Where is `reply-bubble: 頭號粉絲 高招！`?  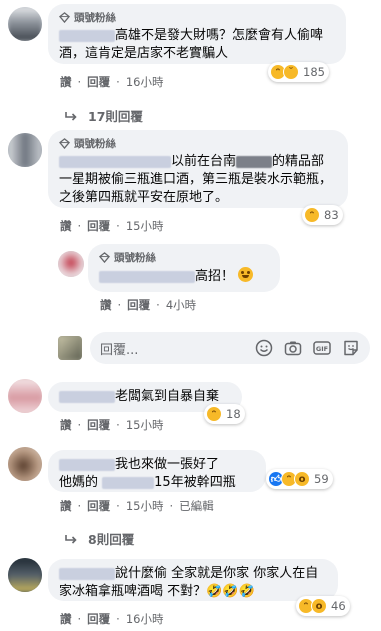 reply-bubble: 頭號粉絲 高招！ is located at coordinates (184, 268).